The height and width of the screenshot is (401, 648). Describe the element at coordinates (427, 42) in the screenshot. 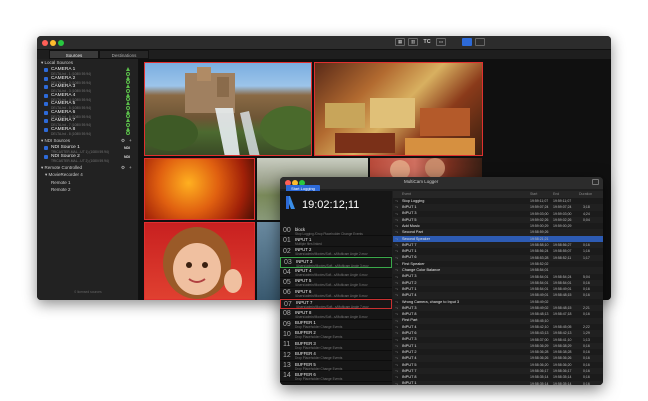

I see `timecode-button: TC` at that location.